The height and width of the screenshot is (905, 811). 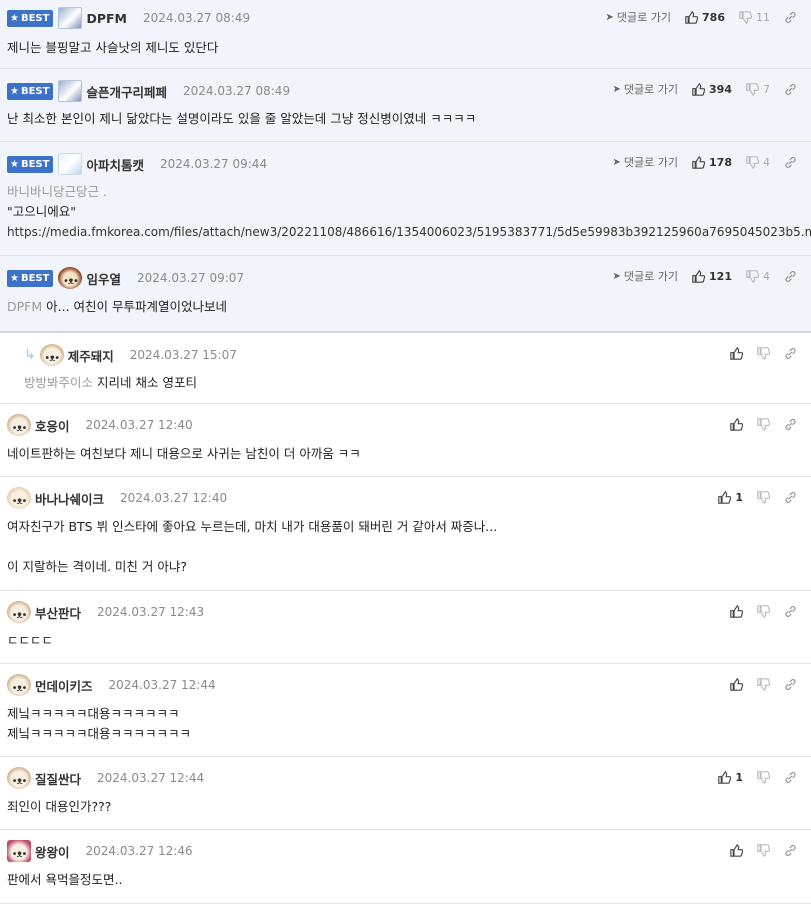 What do you see at coordinates (24, 306) in the screenshot?
I see `mention: DPFM` at bounding box center [24, 306].